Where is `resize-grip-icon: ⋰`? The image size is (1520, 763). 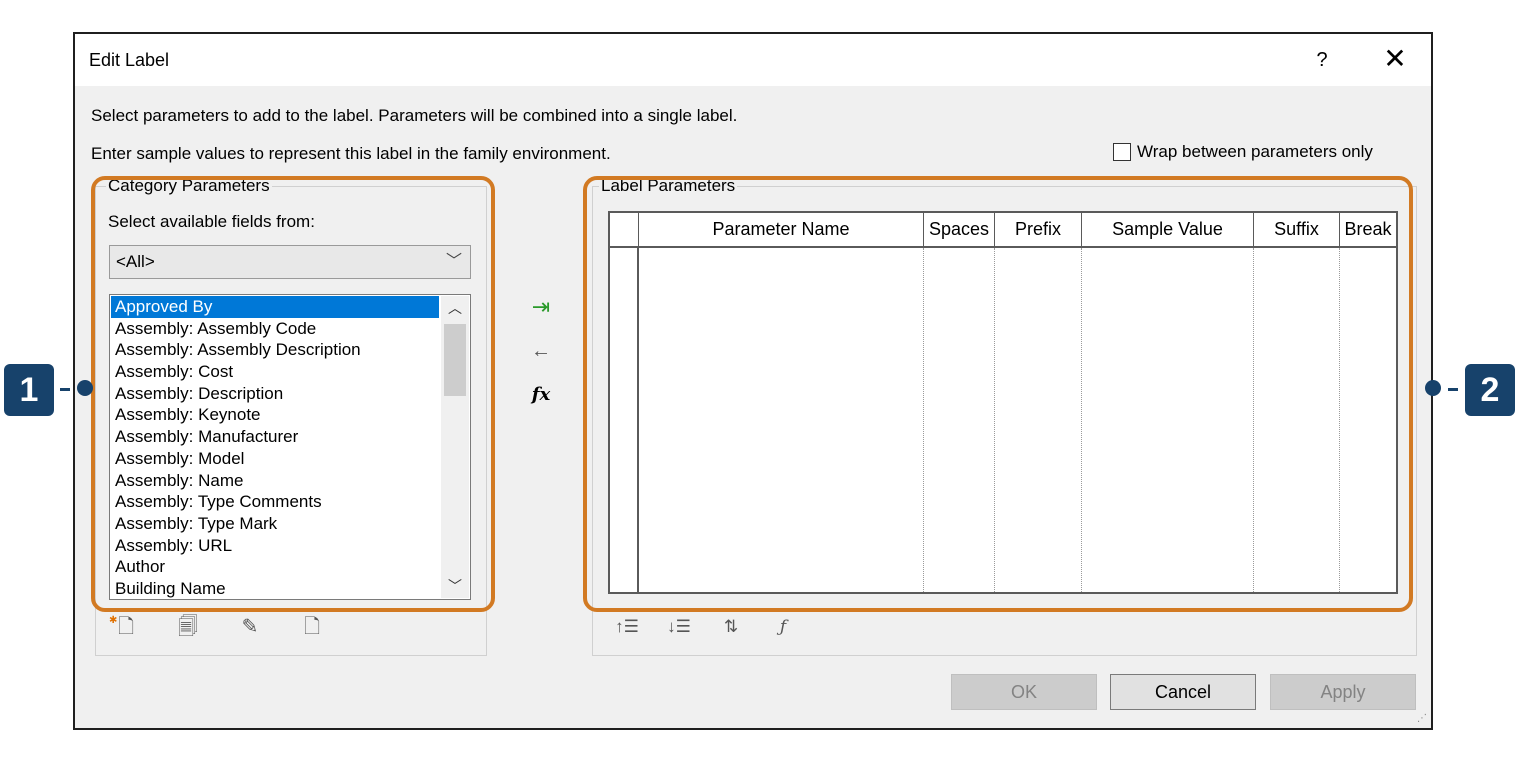
resize-grip-icon: ⋰ is located at coordinates (1422, 718).